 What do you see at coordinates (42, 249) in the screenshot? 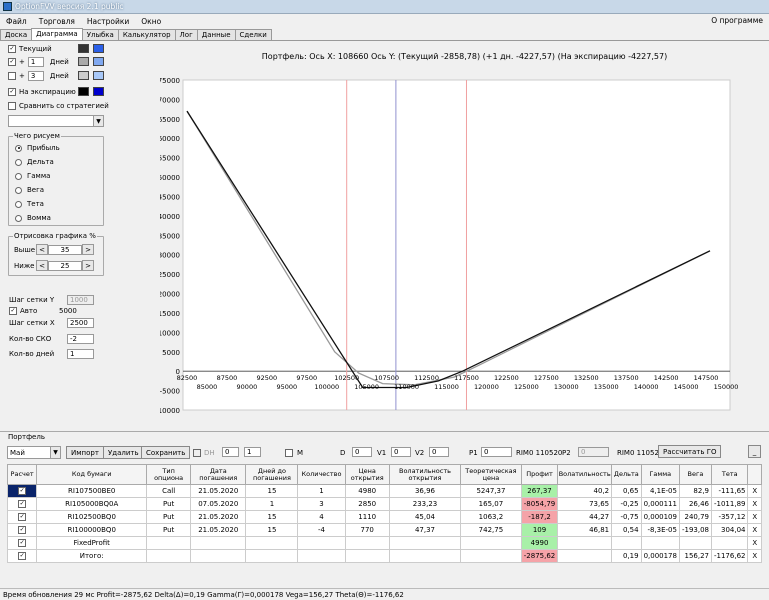
I see `above-decrease-button: <` at bounding box center [42, 249].